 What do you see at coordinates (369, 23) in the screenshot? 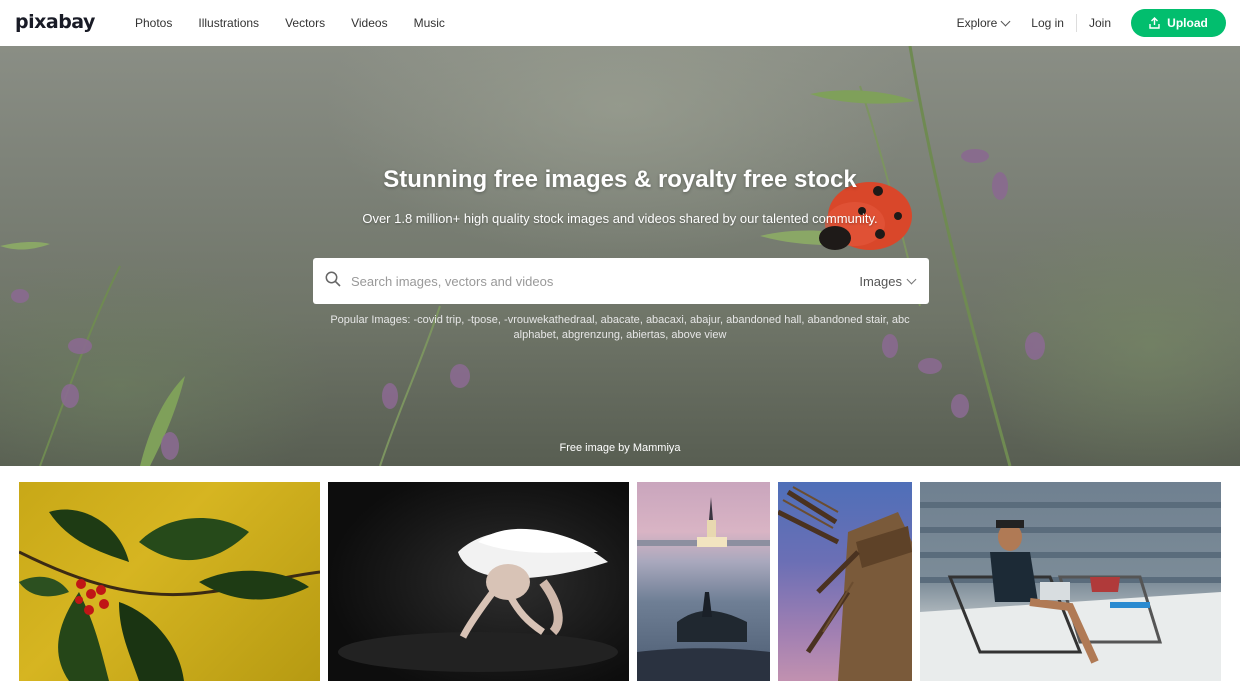
I see `nav-videos: Videos` at bounding box center [369, 23].